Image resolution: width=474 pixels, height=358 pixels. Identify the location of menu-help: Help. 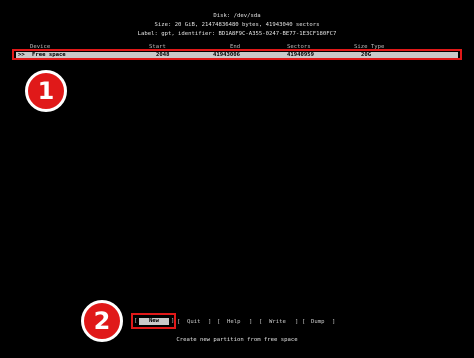
(233, 322).